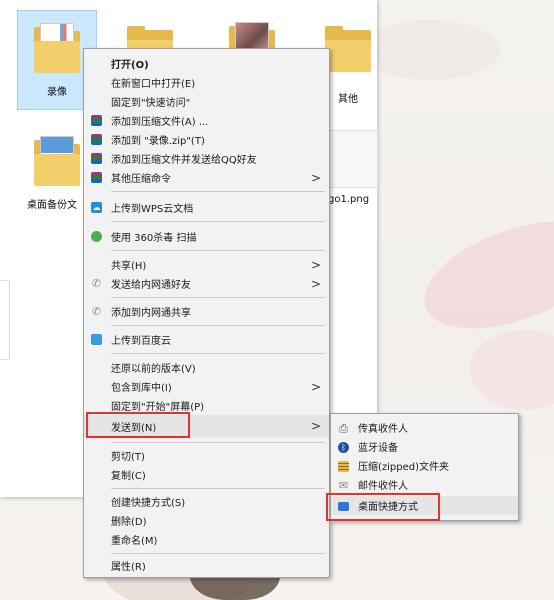 The width and height of the screenshot is (554, 600). I want to click on sendto-label: 传真收件人, so click(383, 429).